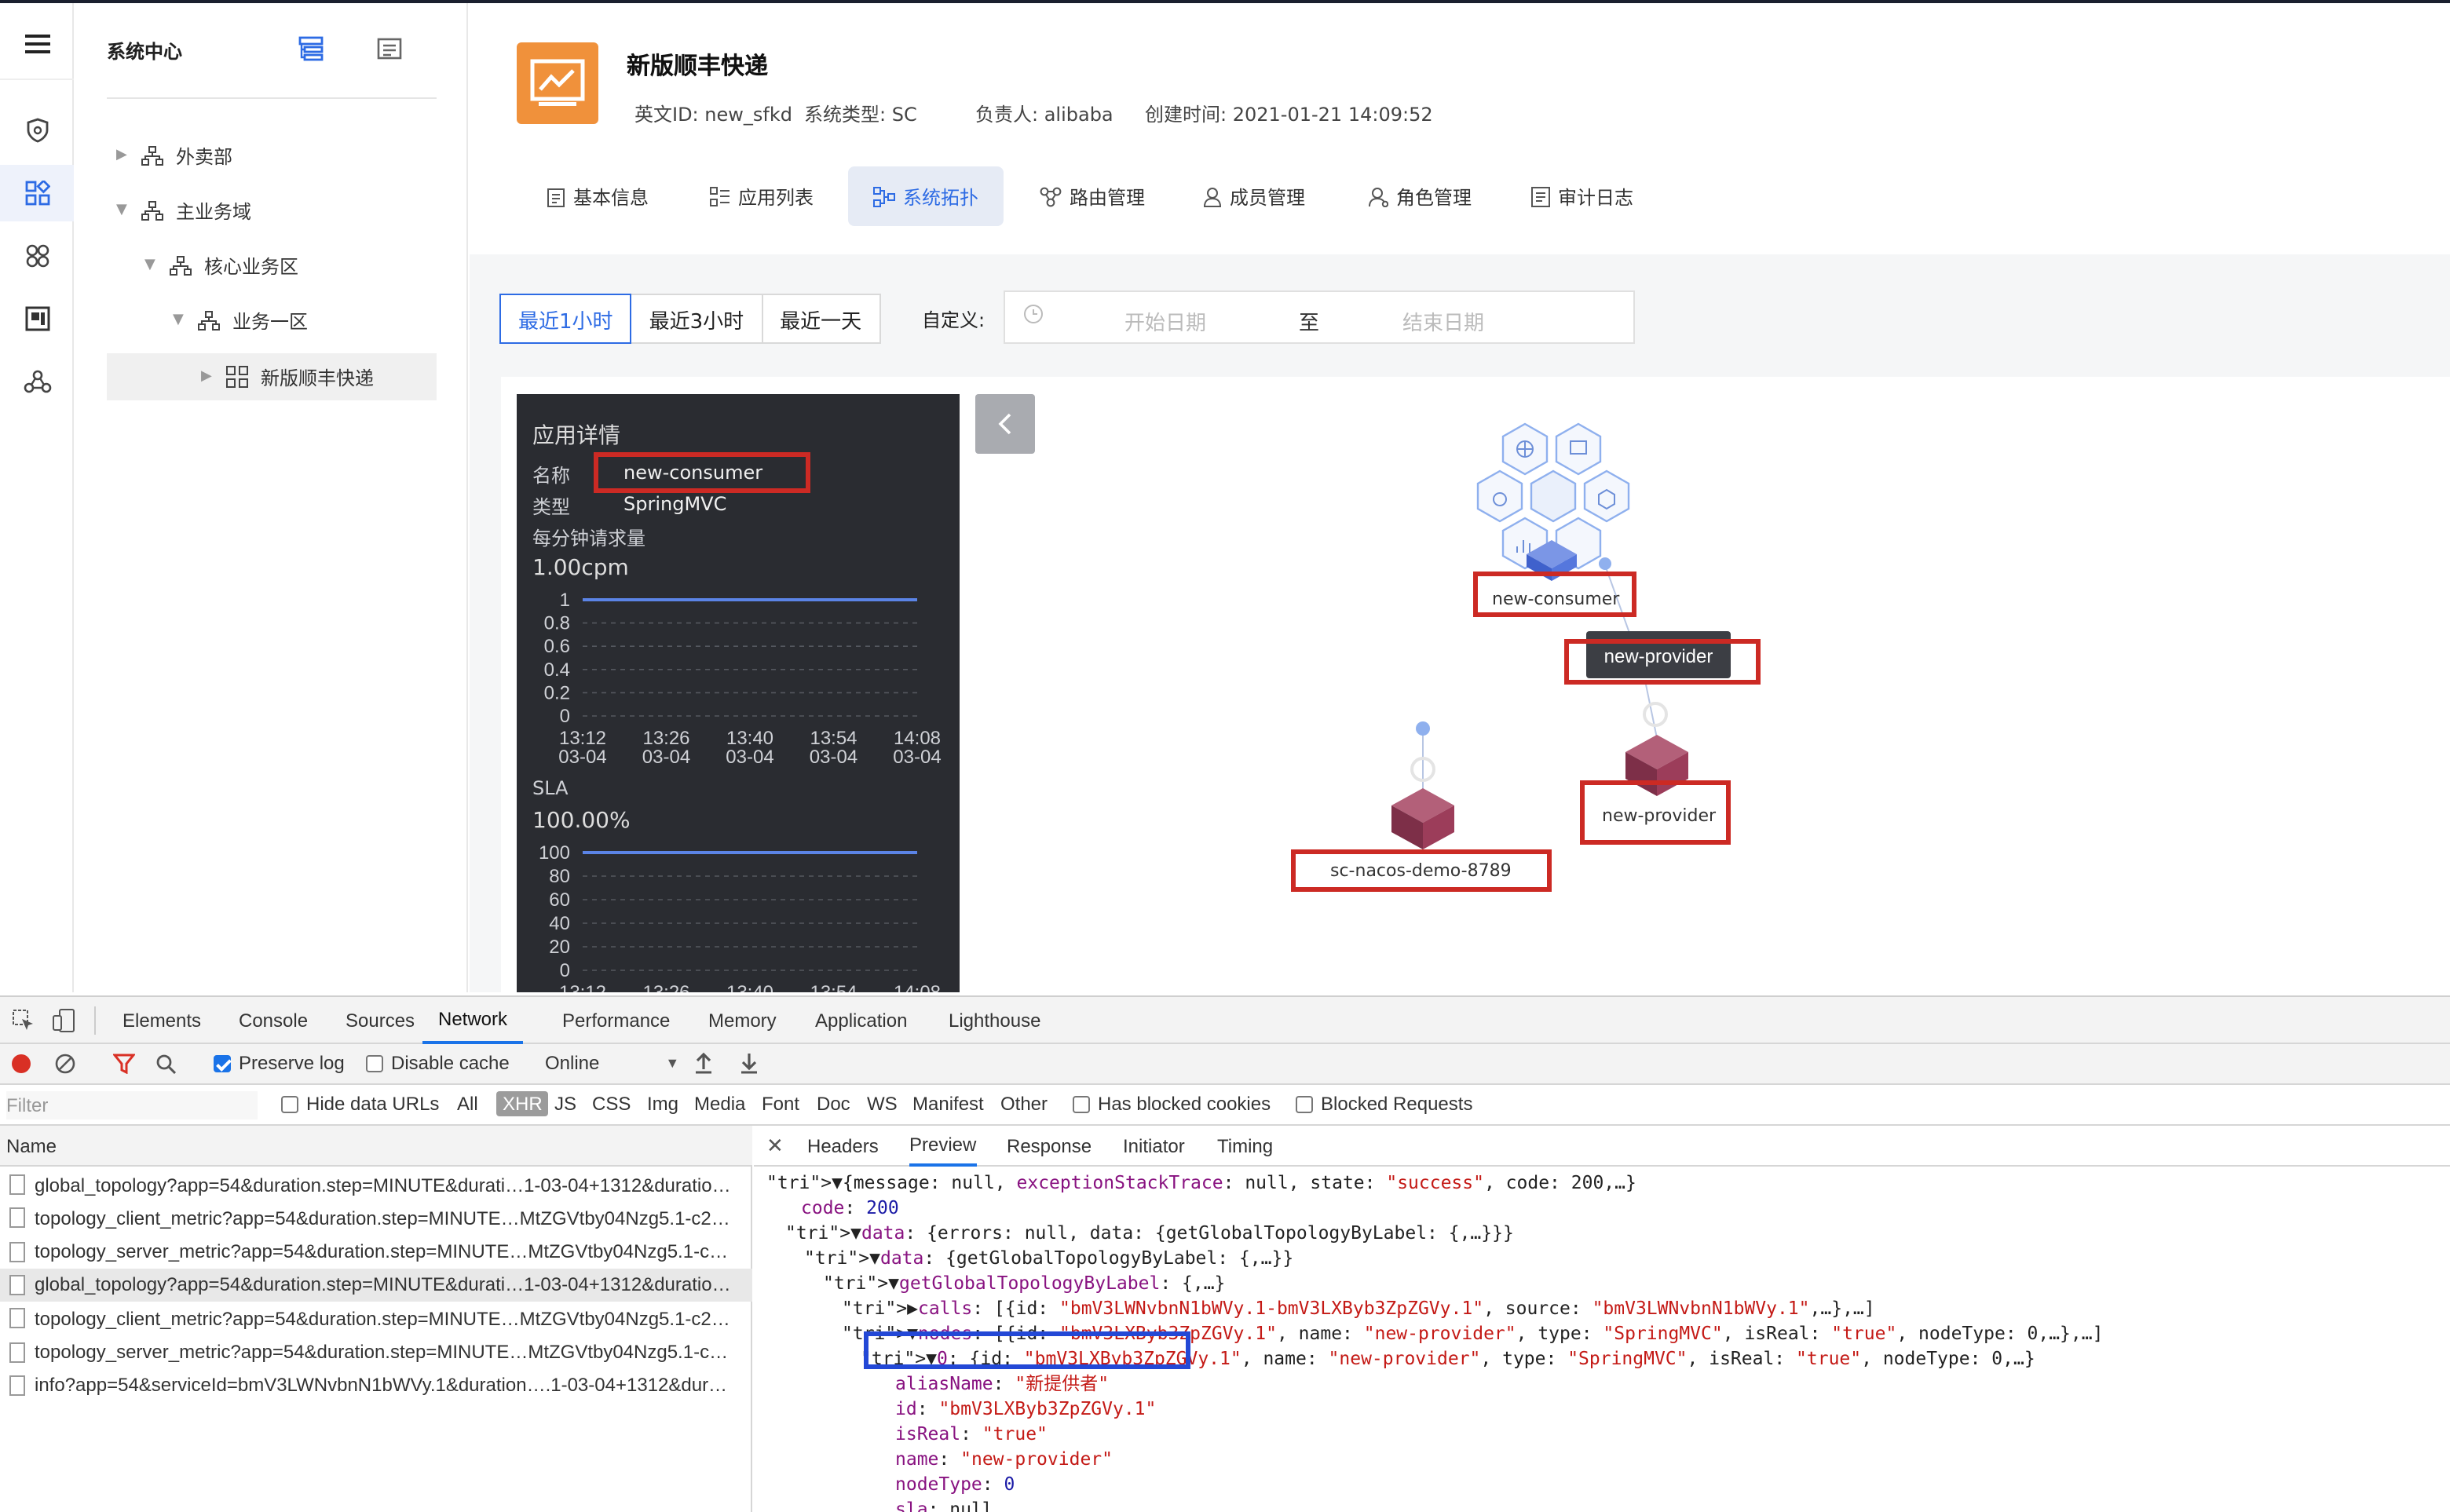 The width and height of the screenshot is (2450, 1512). I want to click on tab-role-management: 角色管理, so click(1419, 196).